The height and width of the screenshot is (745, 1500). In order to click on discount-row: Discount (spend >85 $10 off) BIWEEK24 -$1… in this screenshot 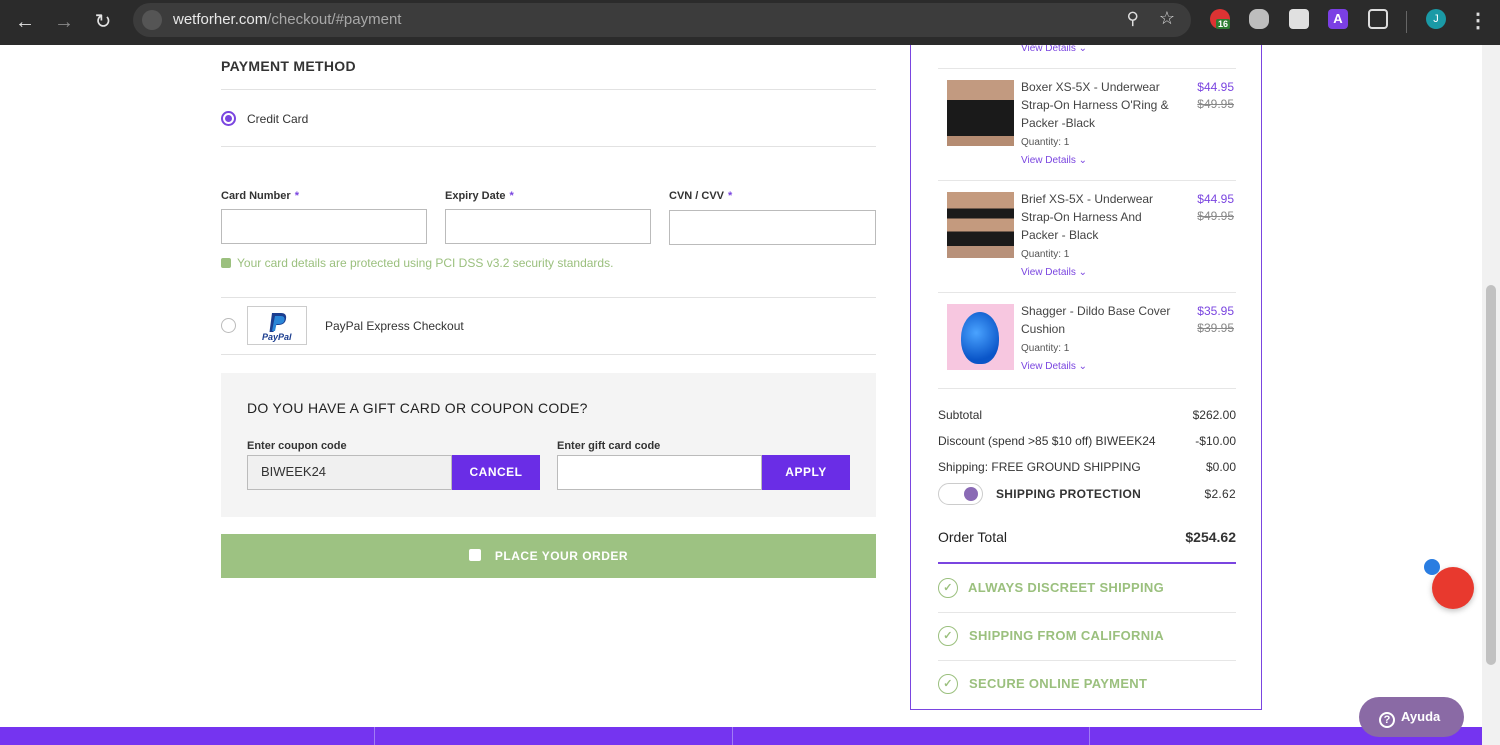, I will do `click(1087, 441)`.